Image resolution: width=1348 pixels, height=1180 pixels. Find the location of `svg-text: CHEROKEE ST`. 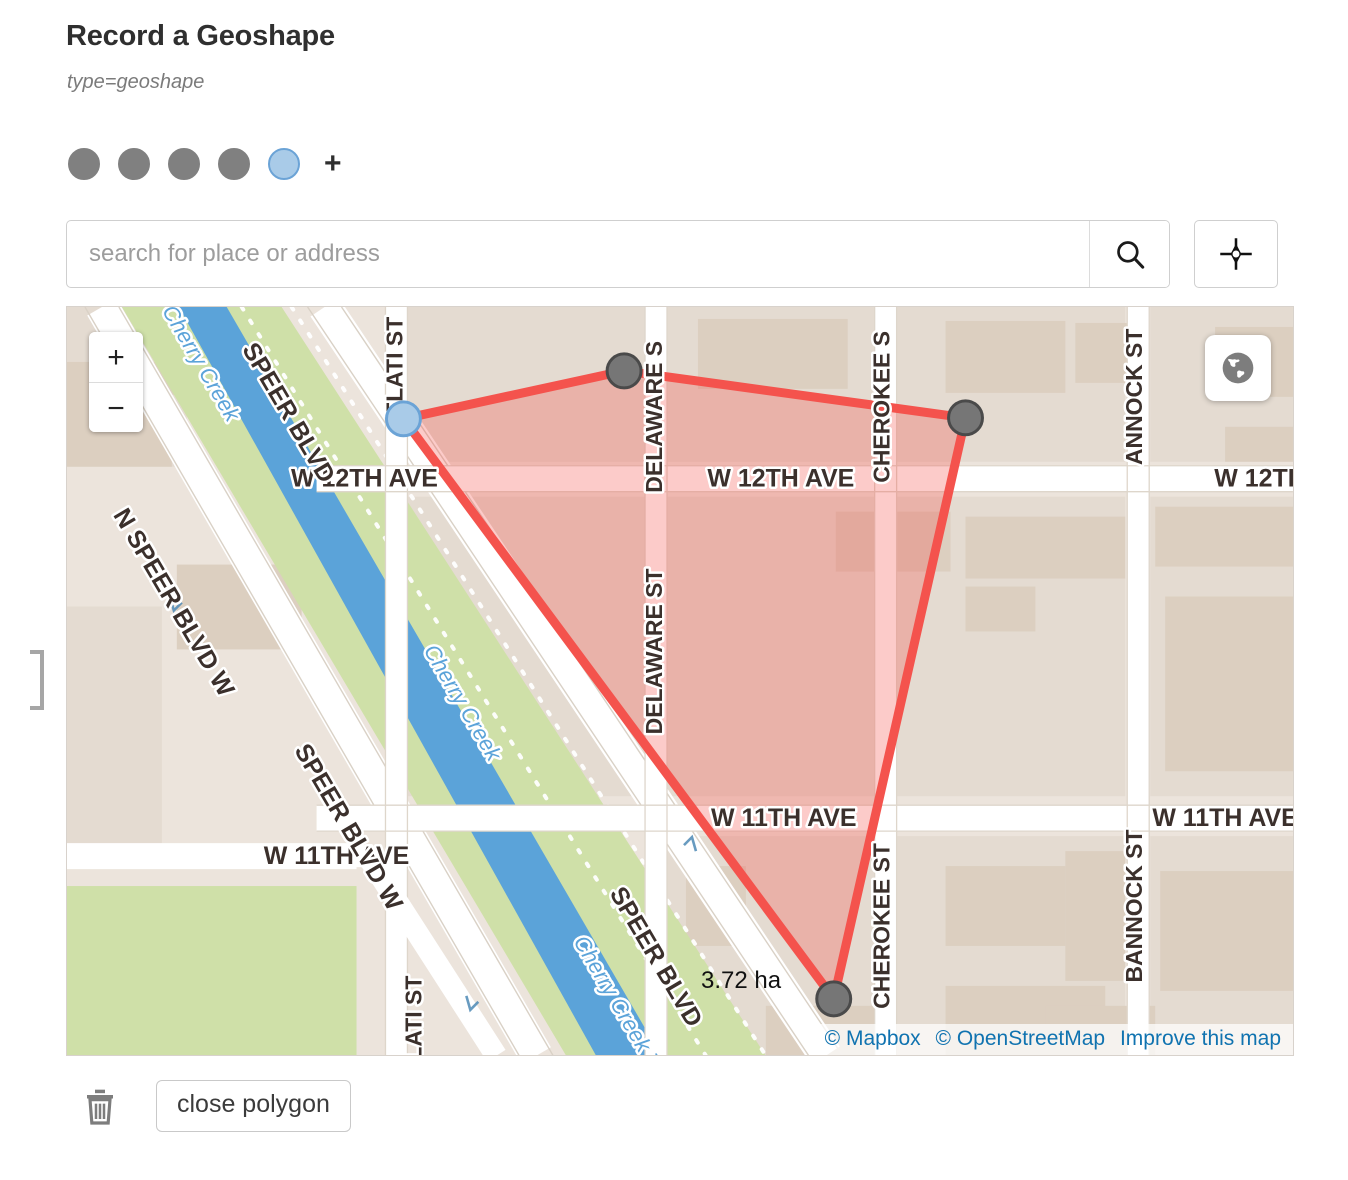

svg-text: CHEROKEE ST is located at coordinates (882, 926).